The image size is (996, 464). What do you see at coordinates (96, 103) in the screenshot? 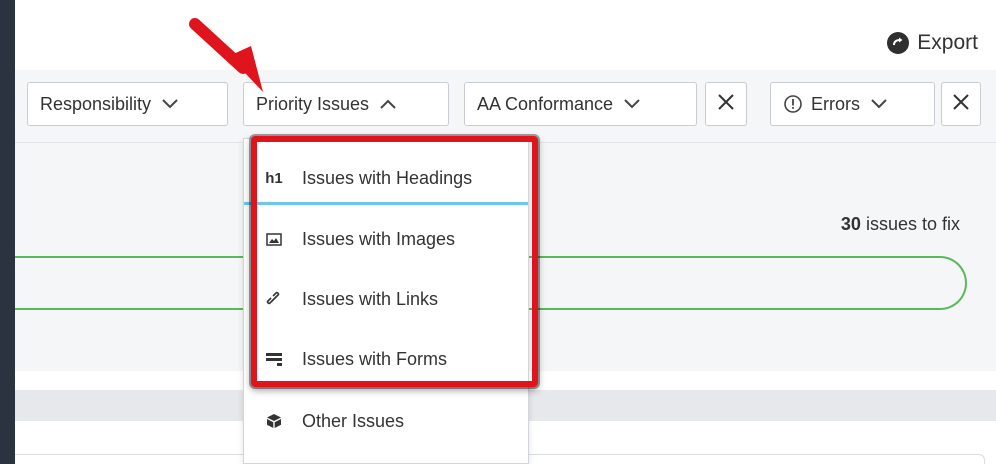
I see `responsibility-filter-label: Responsibility` at bounding box center [96, 103].